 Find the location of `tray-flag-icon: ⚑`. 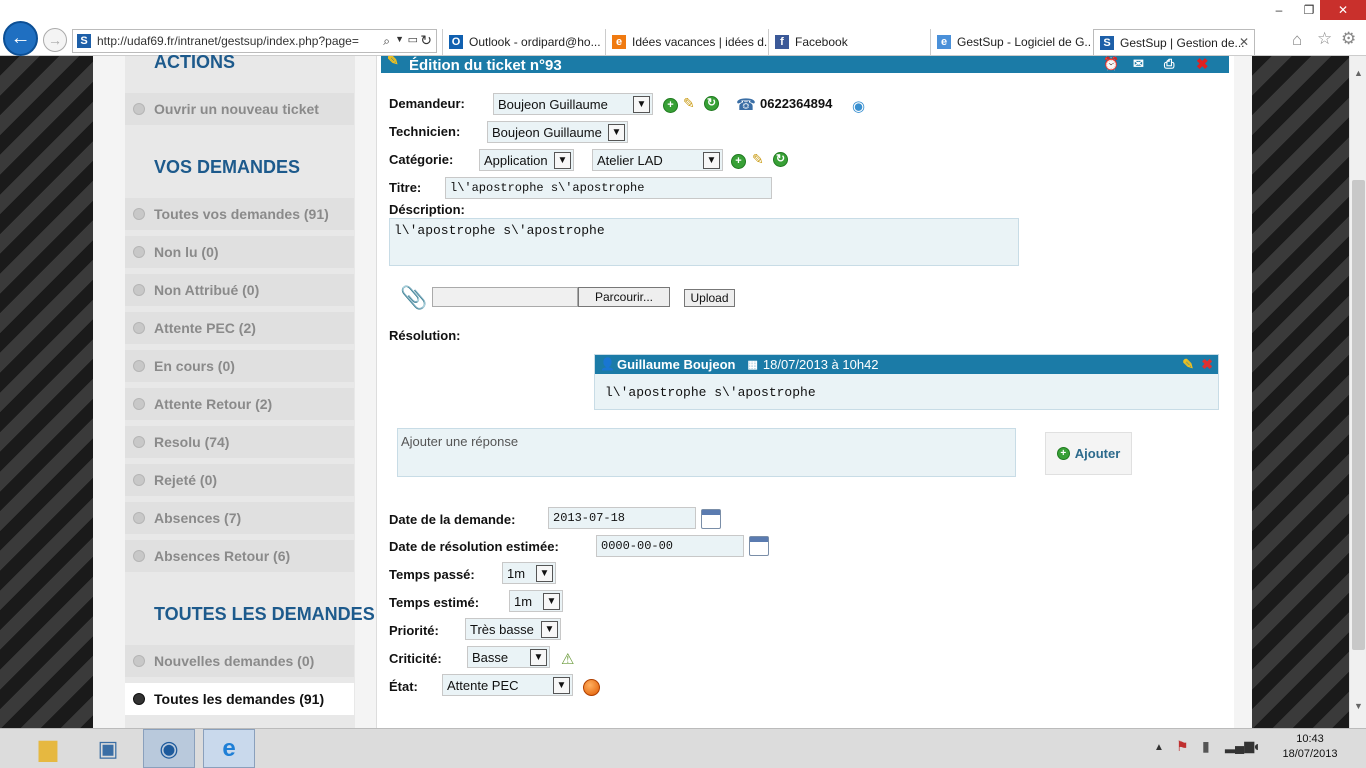

tray-flag-icon: ⚑ is located at coordinates (1182, 746).